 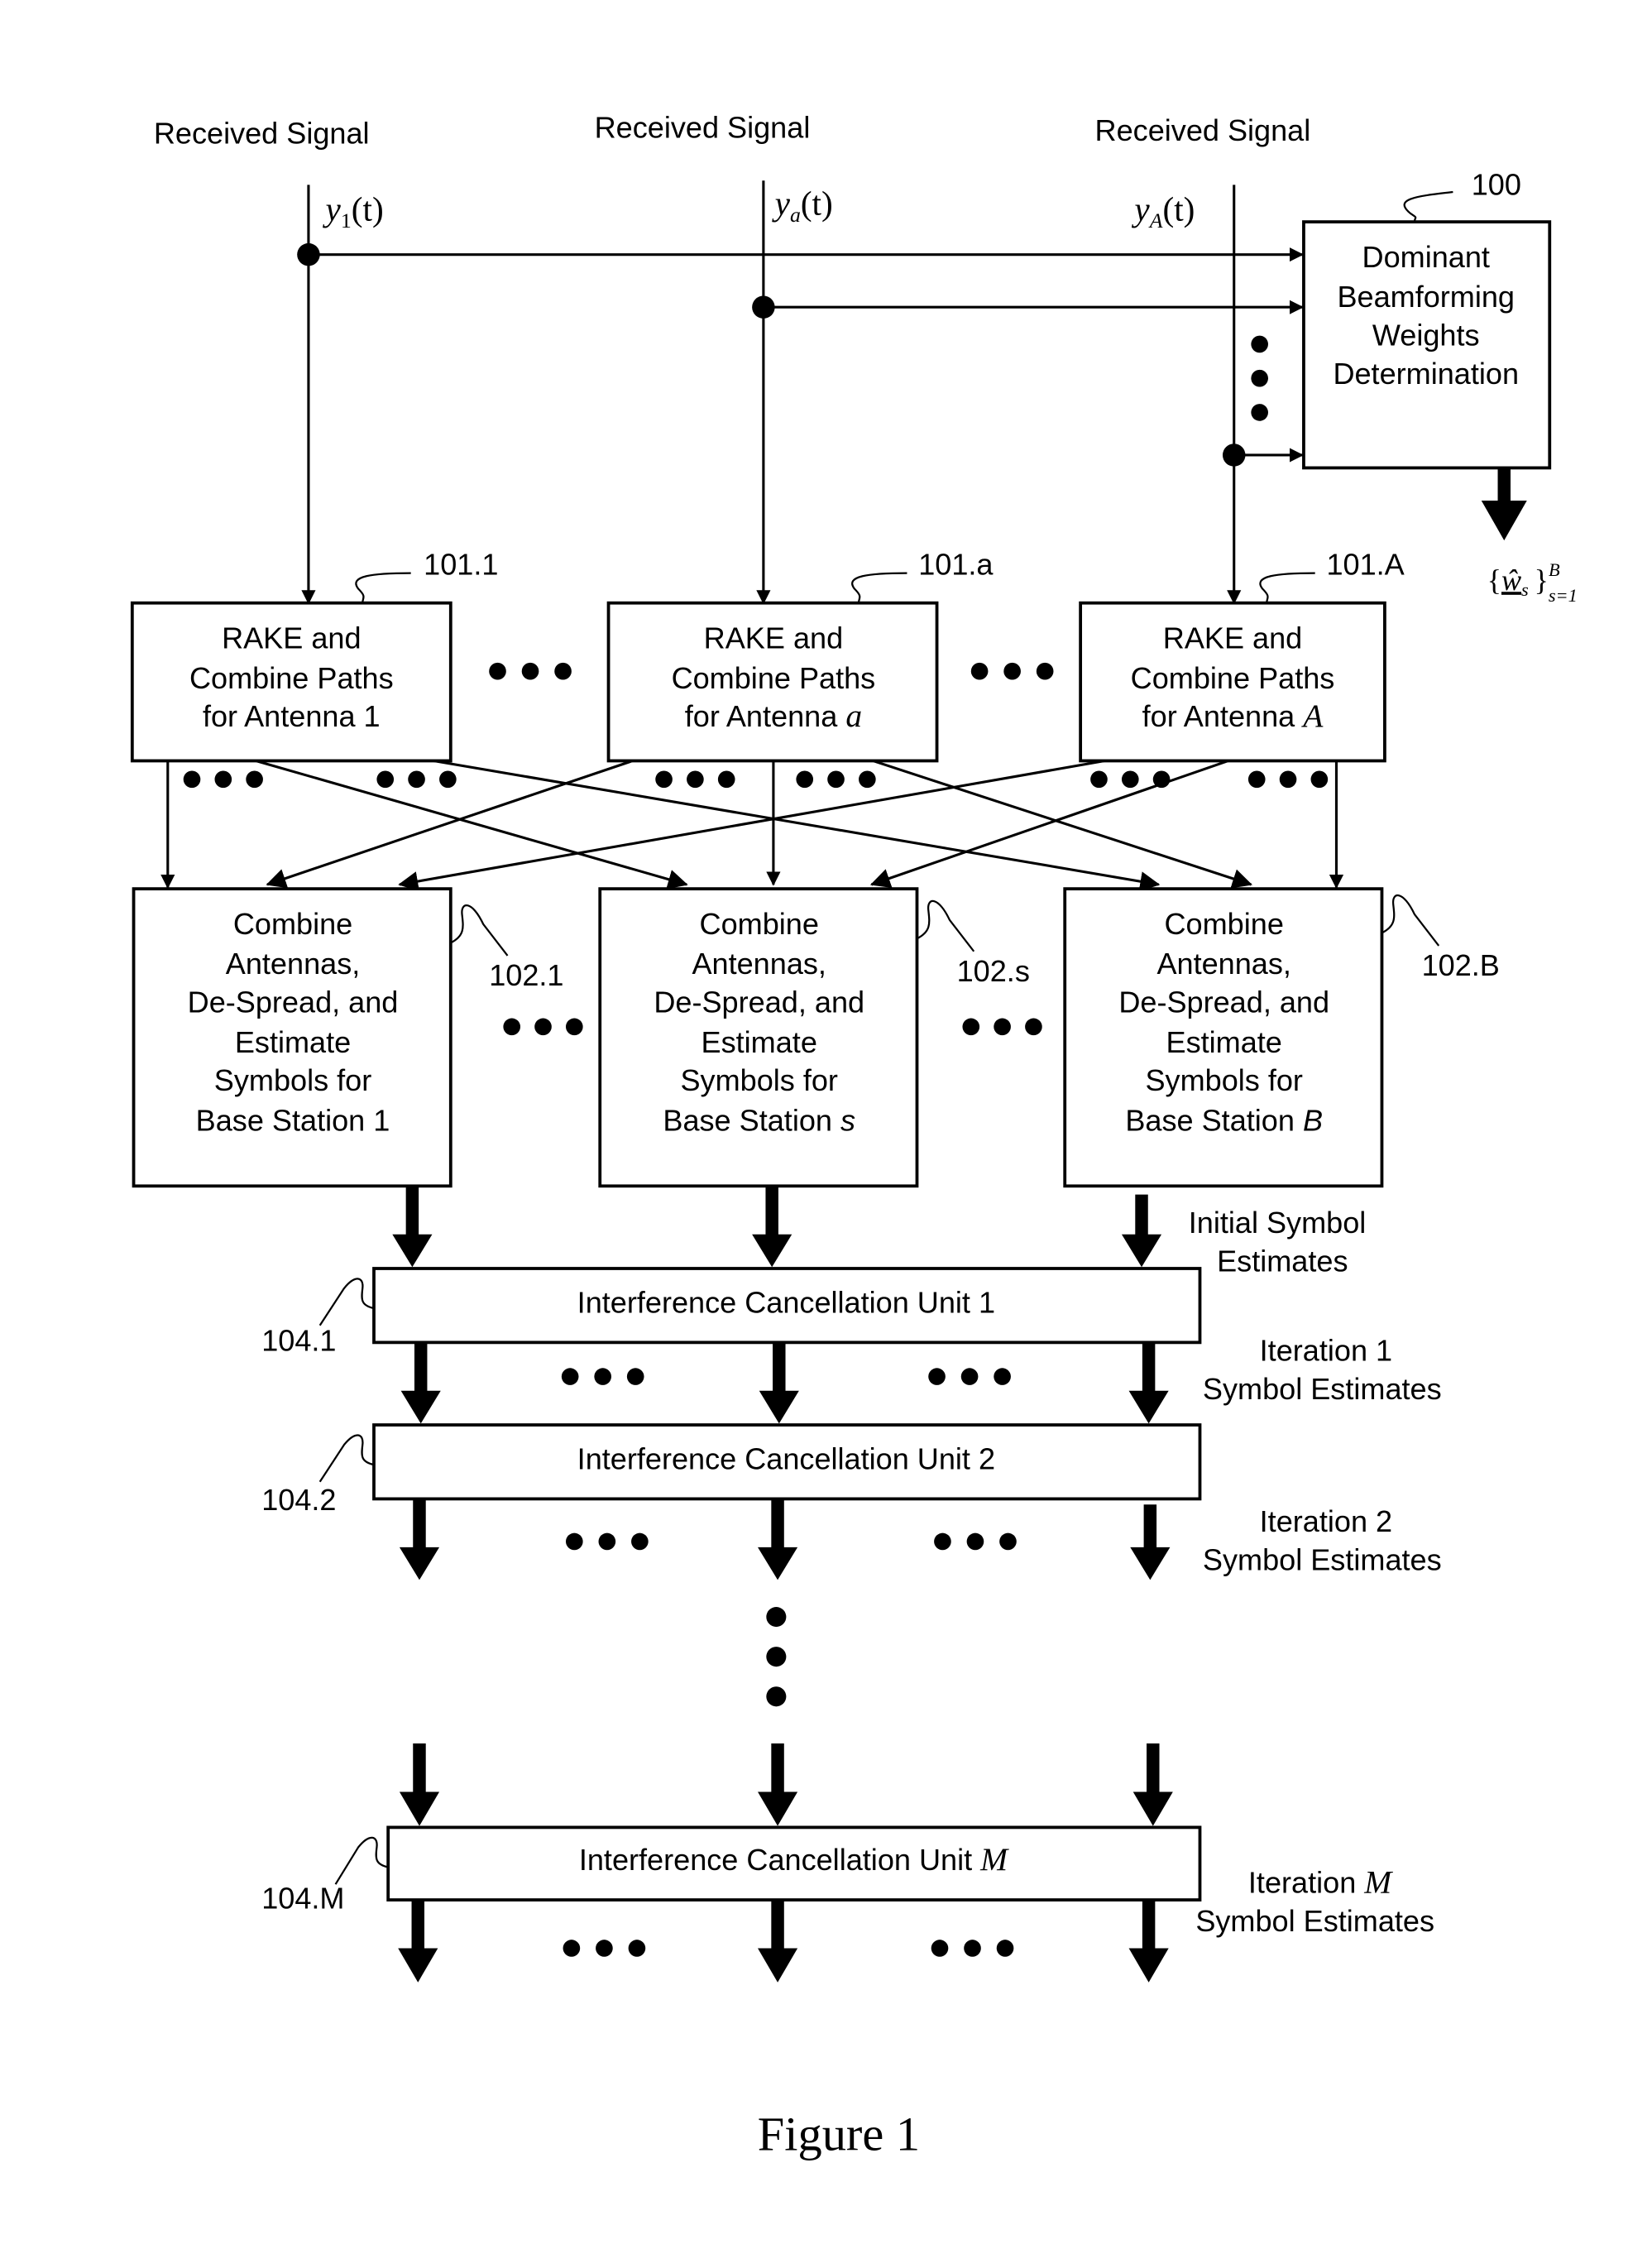 What do you see at coordinates (703, 128) in the screenshot?
I see `input-header-a: Received Signal` at bounding box center [703, 128].